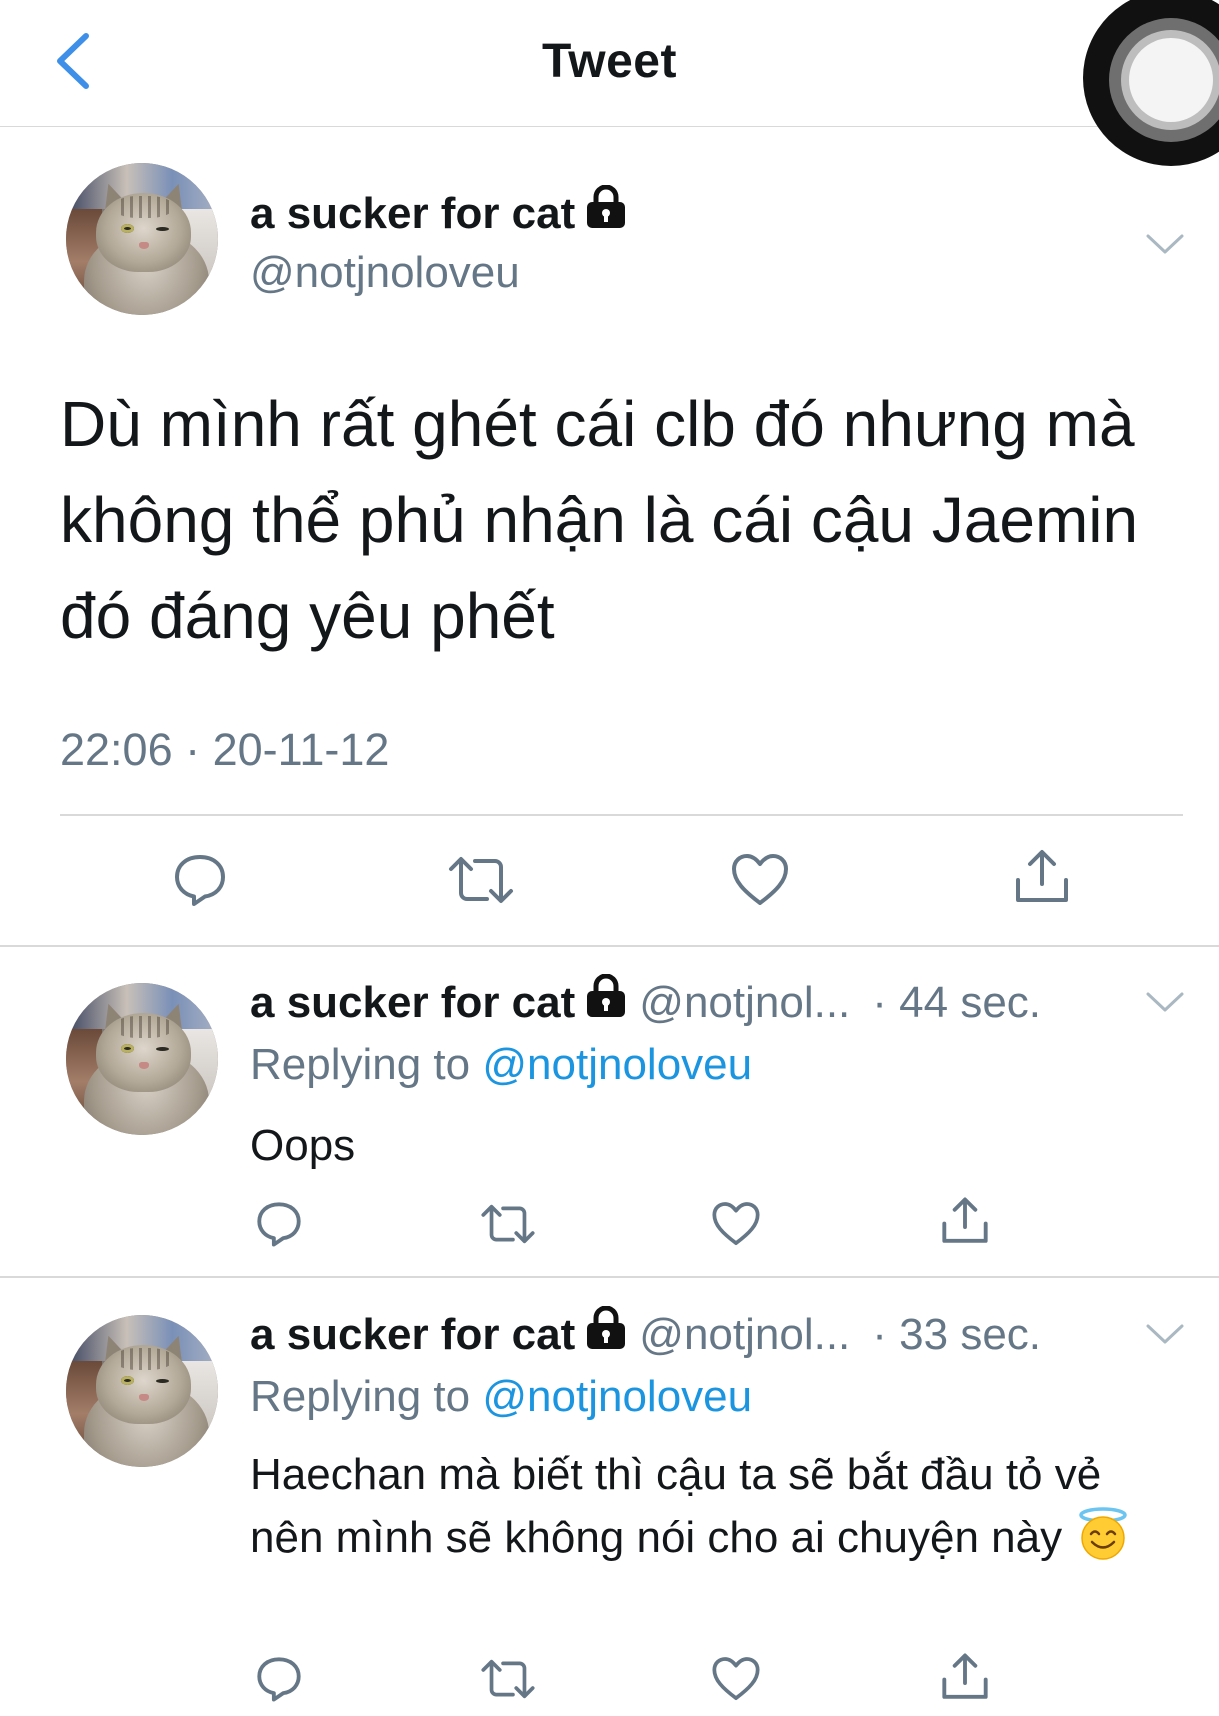 The height and width of the screenshot is (1716, 1219). Describe the element at coordinates (1151, 83) in the screenshot. I see `assistive-touch-button` at that location.